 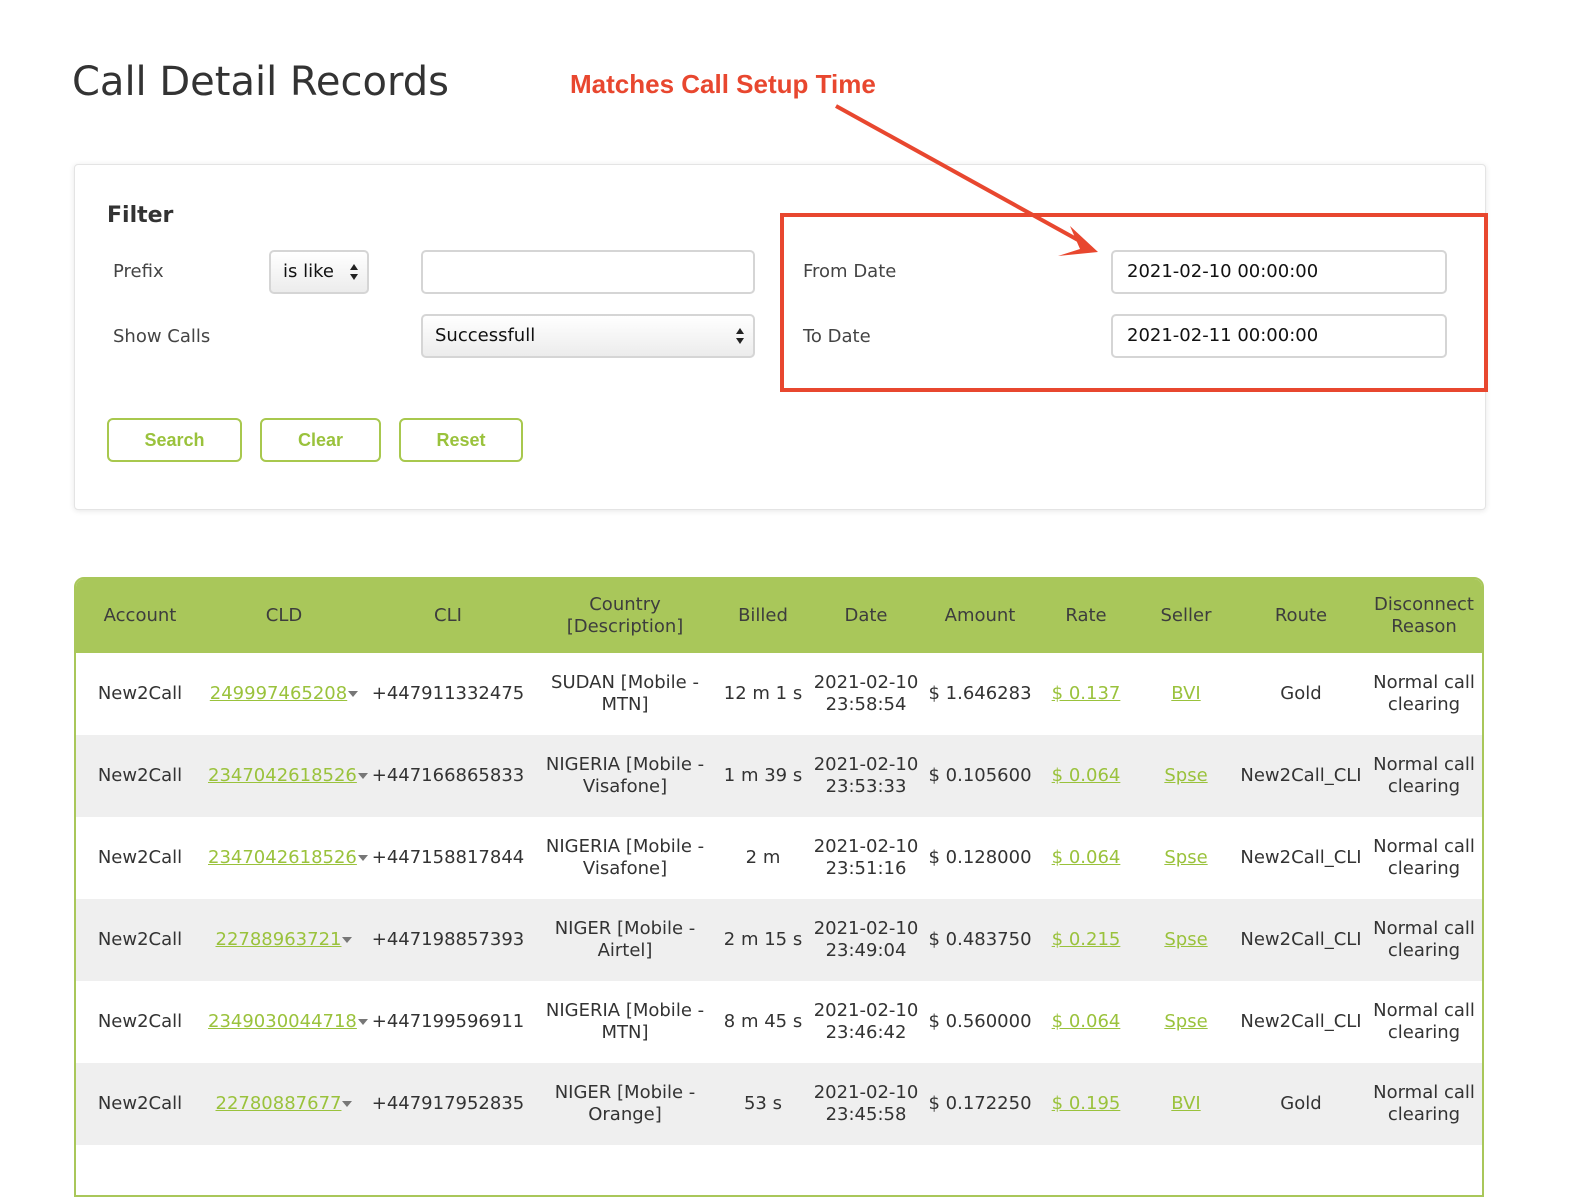 What do you see at coordinates (1301, 693) in the screenshot?
I see `cell-route: Gold` at bounding box center [1301, 693].